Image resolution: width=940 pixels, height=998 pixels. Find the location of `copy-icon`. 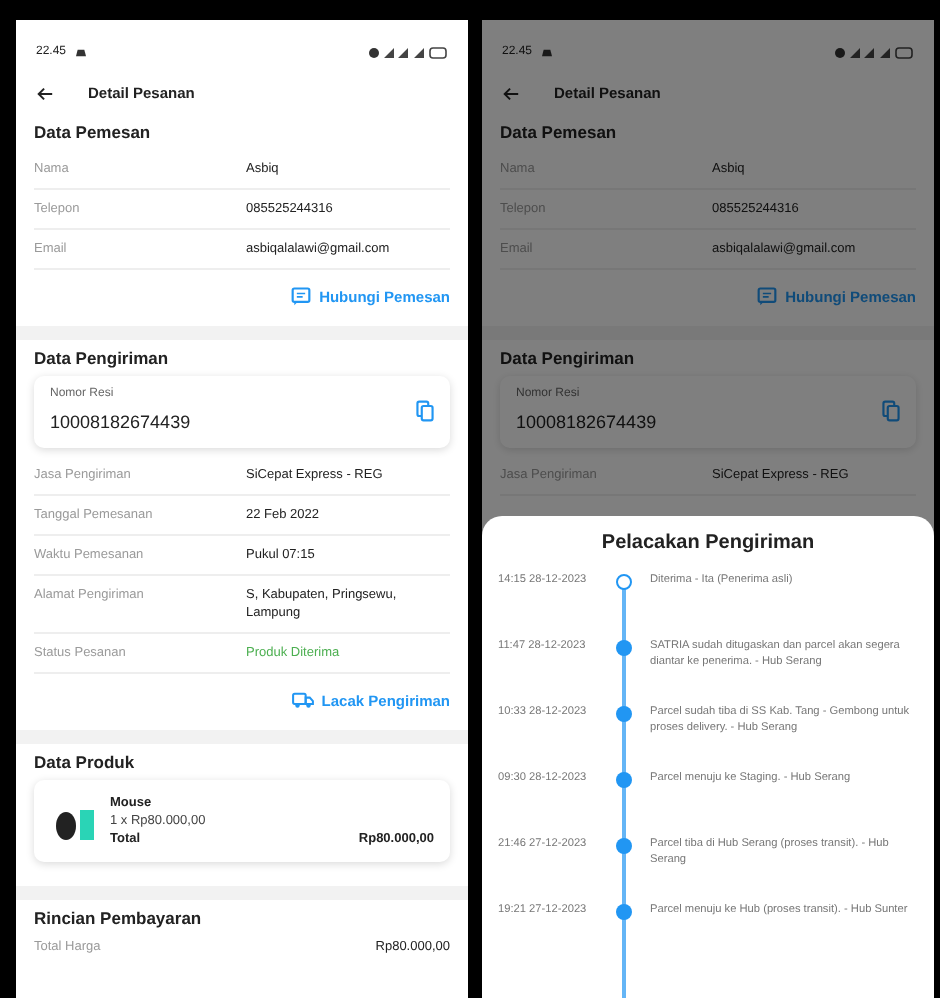

copy-icon is located at coordinates (425, 410).